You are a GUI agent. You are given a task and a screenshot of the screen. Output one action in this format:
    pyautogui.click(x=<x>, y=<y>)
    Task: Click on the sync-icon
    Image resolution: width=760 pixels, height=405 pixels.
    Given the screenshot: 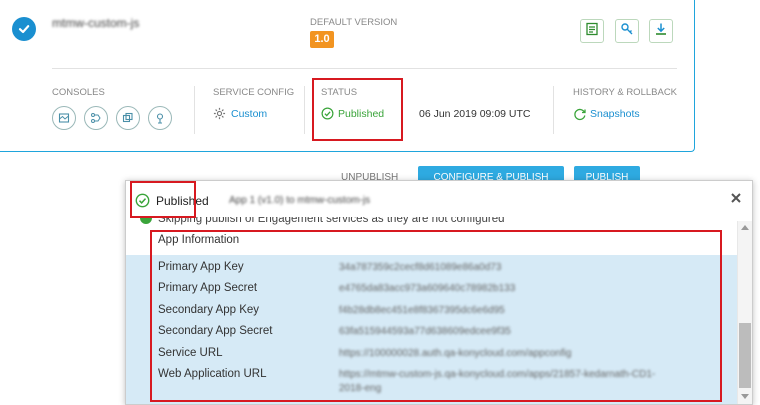 What is the action you would take?
    pyautogui.click(x=580, y=116)
    